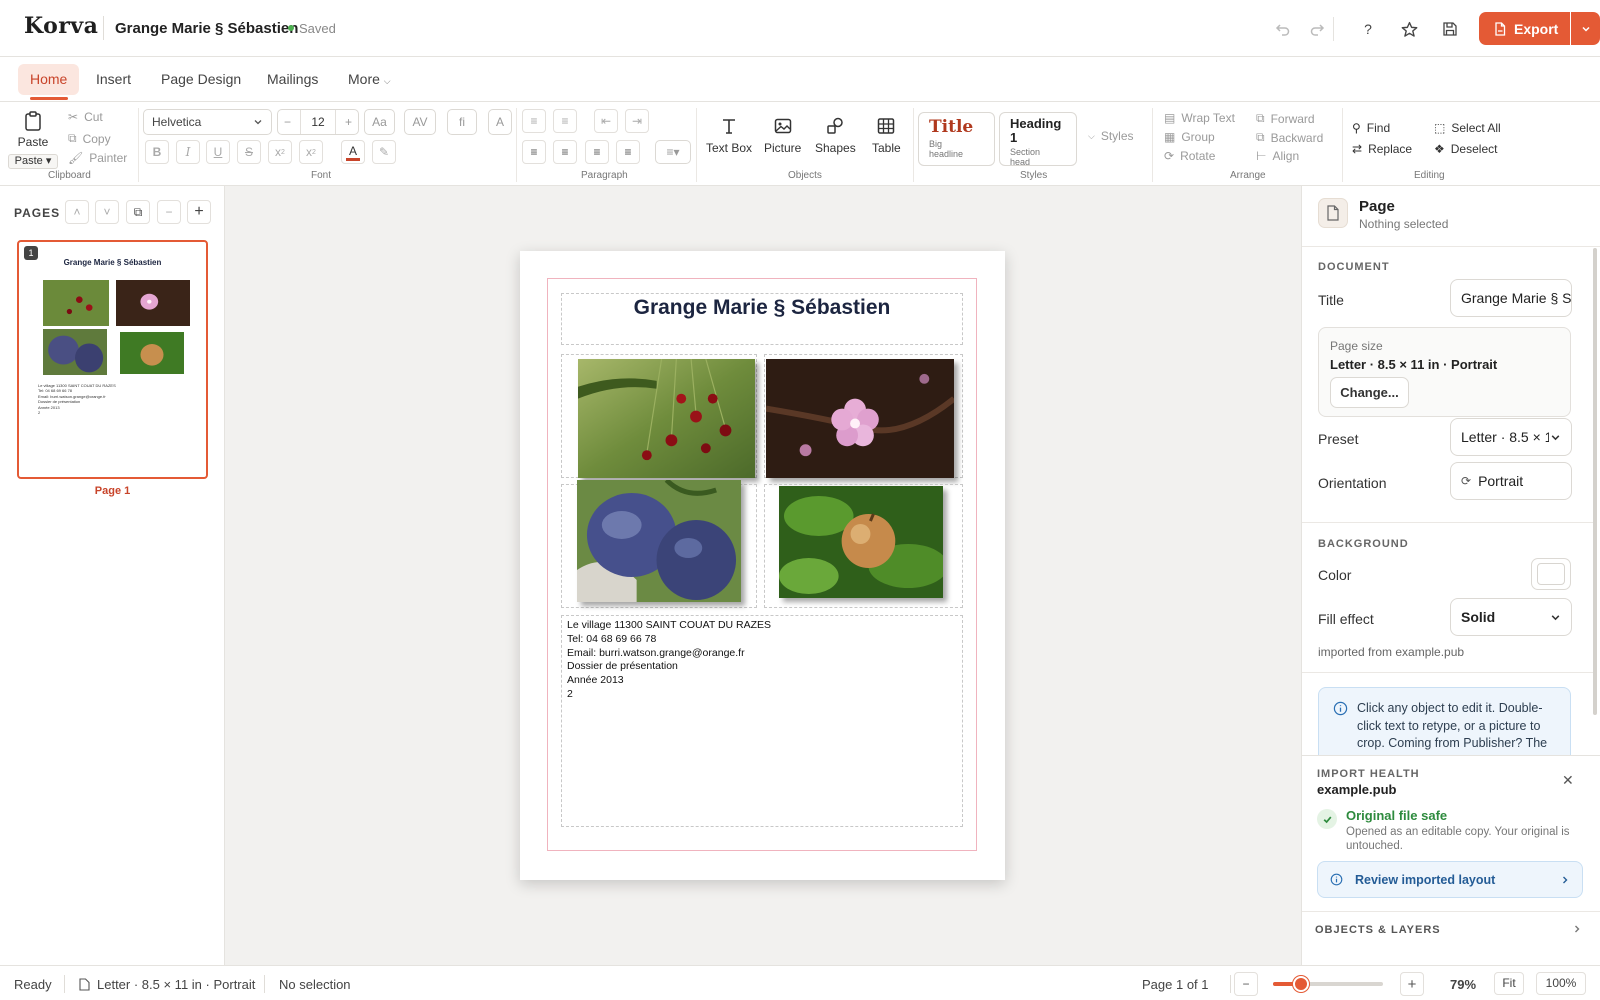 The height and width of the screenshot is (1000, 1600). Describe the element at coordinates (1331, 300) in the screenshot. I see `title-label: Title` at that location.